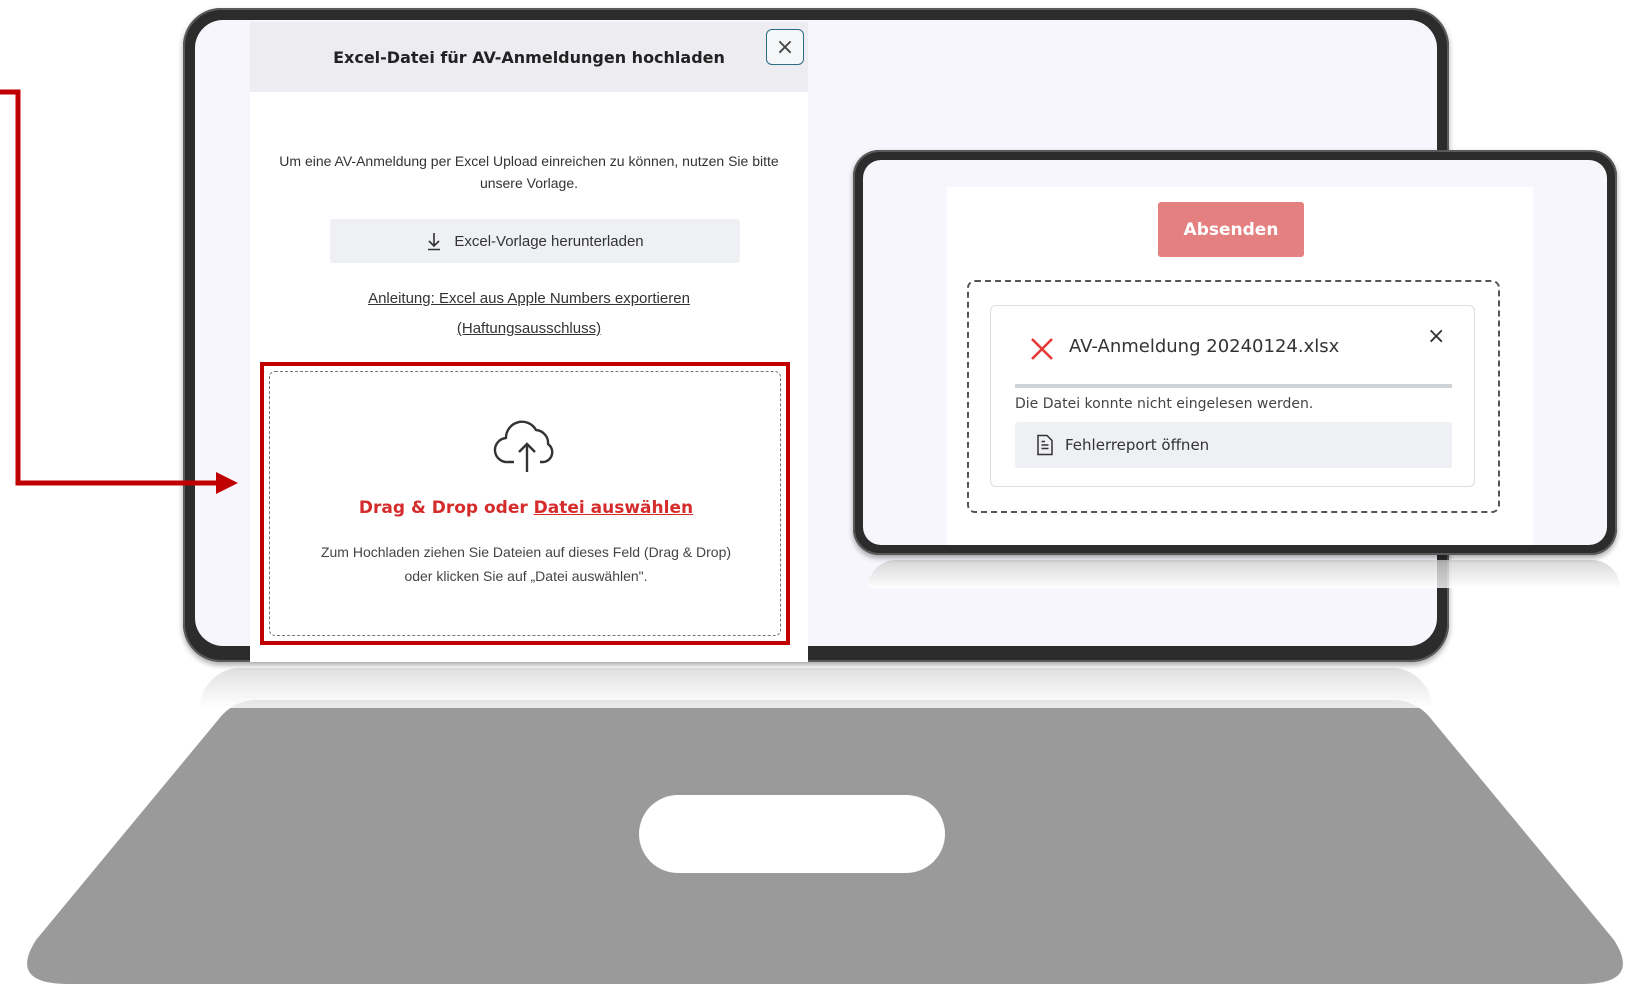  What do you see at coordinates (523, 446) in the screenshot?
I see `cloud-upload-icon` at bounding box center [523, 446].